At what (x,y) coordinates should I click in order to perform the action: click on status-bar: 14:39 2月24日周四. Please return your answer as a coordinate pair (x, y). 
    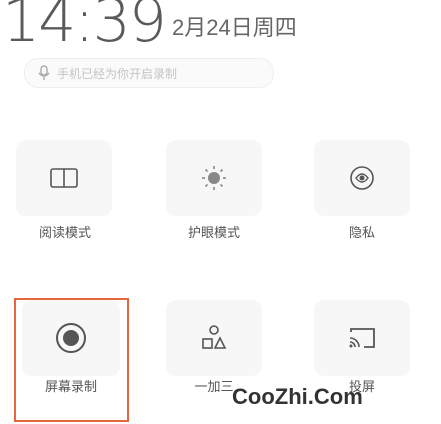
    Looking at the image, I should click on (220, 28).